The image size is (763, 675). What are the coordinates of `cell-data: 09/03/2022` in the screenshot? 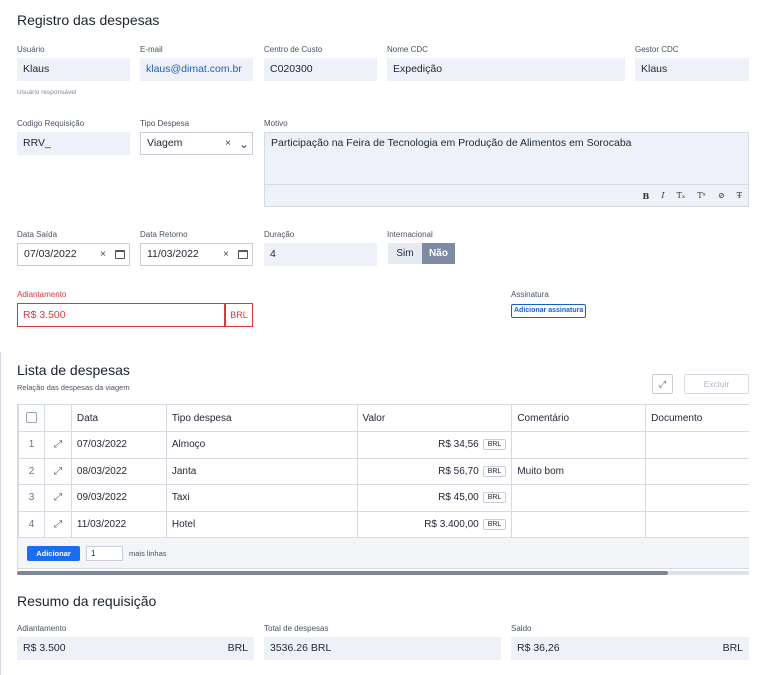 It's located at (118, 498).